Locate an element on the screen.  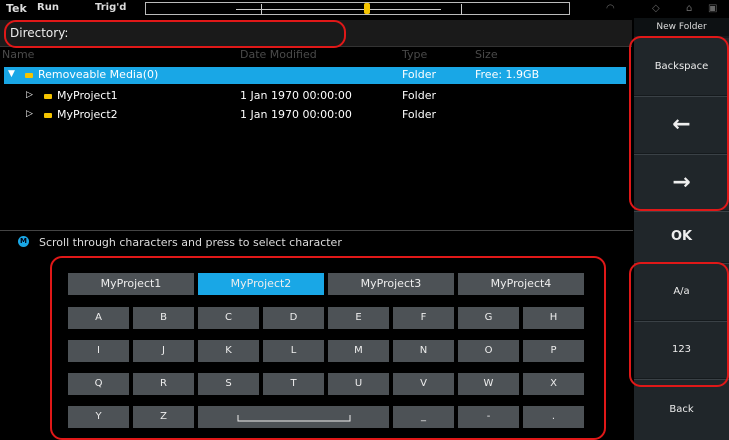
suggestion-button: MyProject4 is located at coordinates (521, 284).